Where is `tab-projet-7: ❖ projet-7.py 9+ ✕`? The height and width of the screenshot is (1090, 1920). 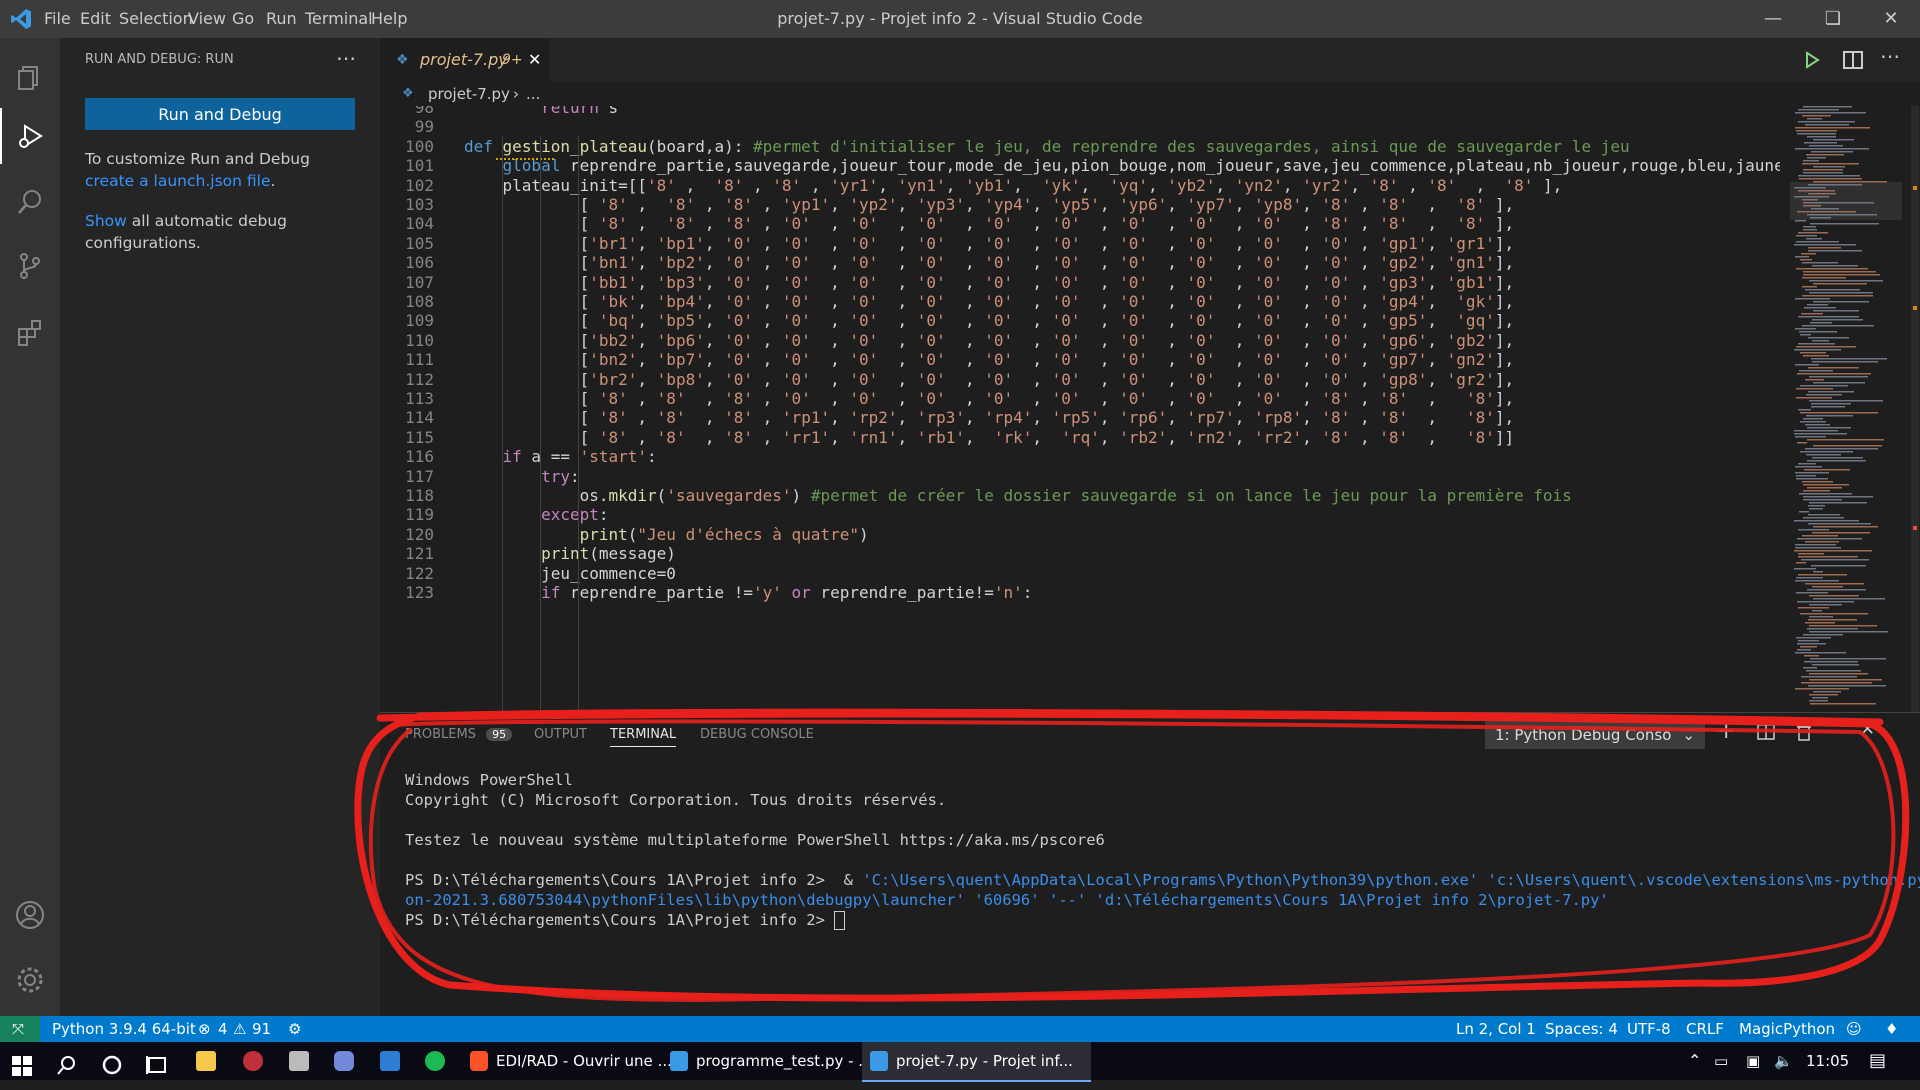
tab-projet-7: ❖ projet-7.py 9+ ✕ is located at coordinates (465, 60).